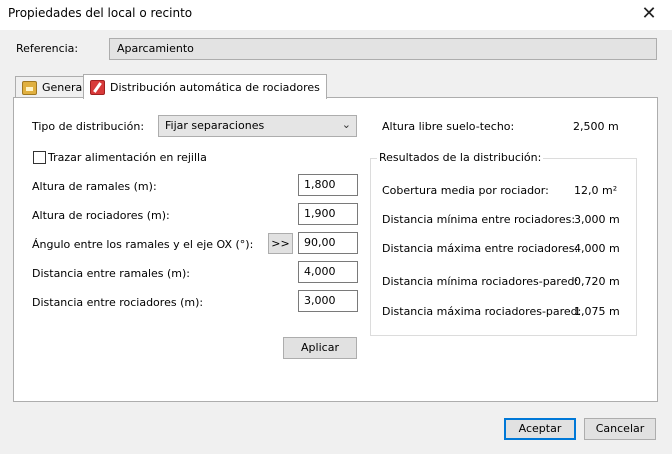 Image resolution: width=672 pixels, height=454 pixels. What do you see at coordinates (97, 87) in the screenshot?
I see `sprinkler-pencil-icon` at bounding box center [97, 87].